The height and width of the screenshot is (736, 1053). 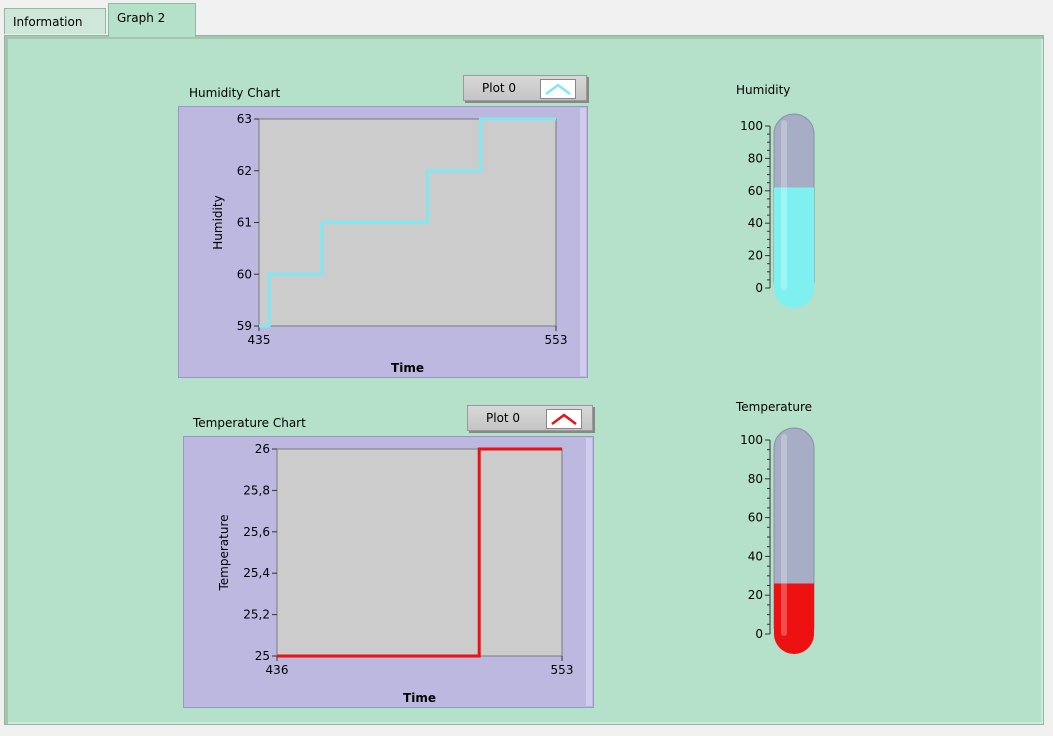 I want to click on temperature-chart-title: Temperature Chart, so click(x=249, y=423).